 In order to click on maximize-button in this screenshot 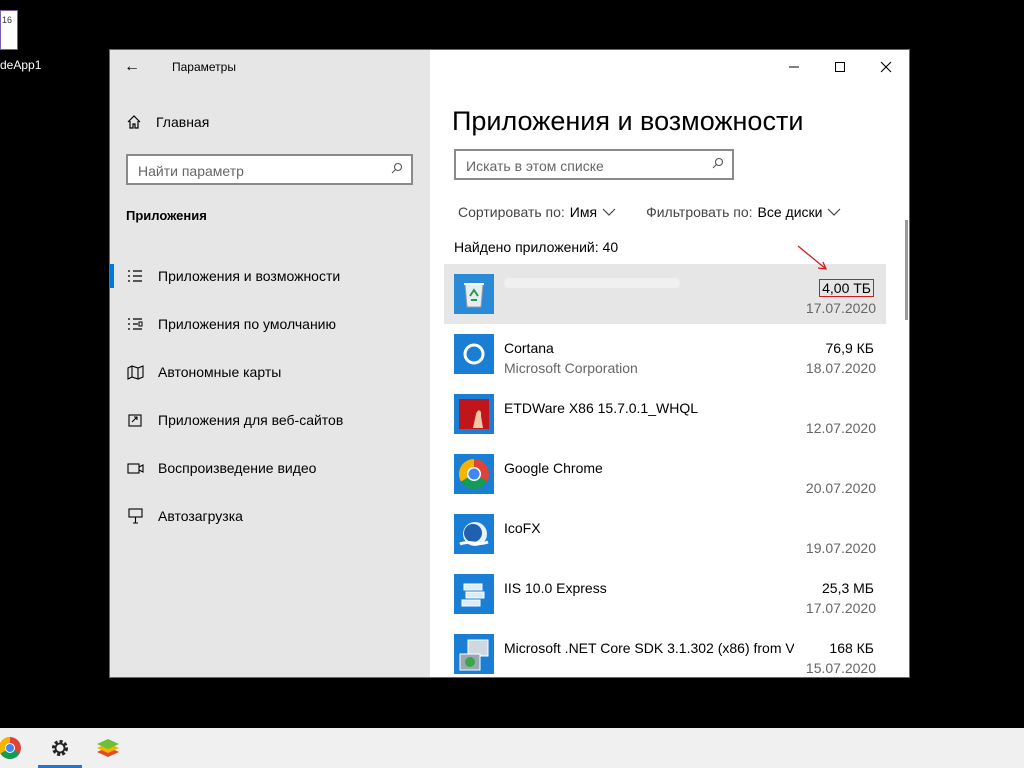, I will do `click(840, 67)`.